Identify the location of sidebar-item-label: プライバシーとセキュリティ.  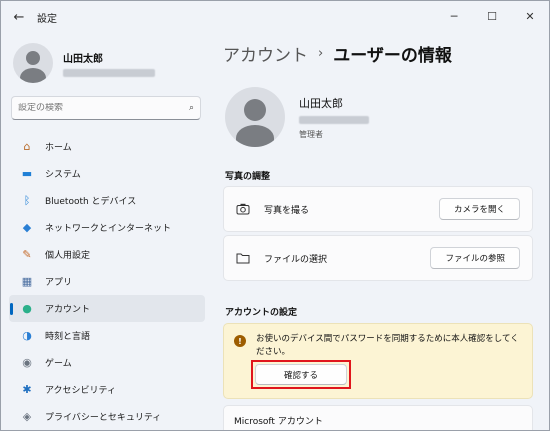
(103, 418).